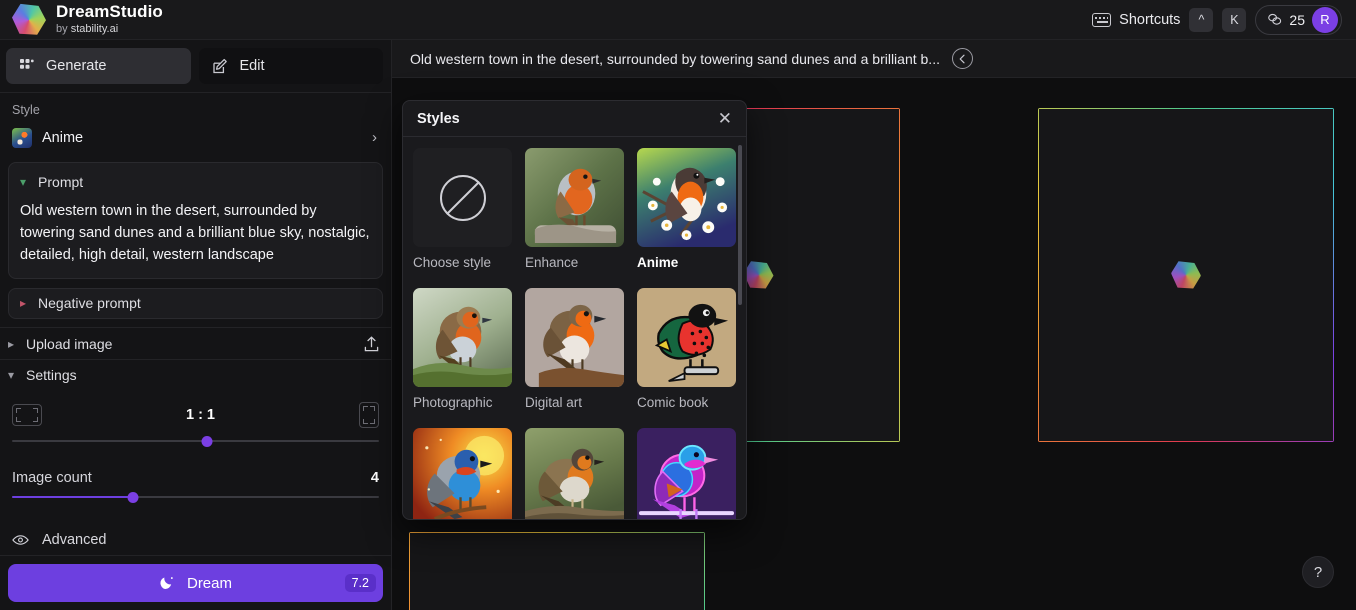 The image size is (1356, 610). What do you see at coordinates (27, 415) in the screenshot?
I see `landscape-frame-icon` at bounding box center [27, 415].